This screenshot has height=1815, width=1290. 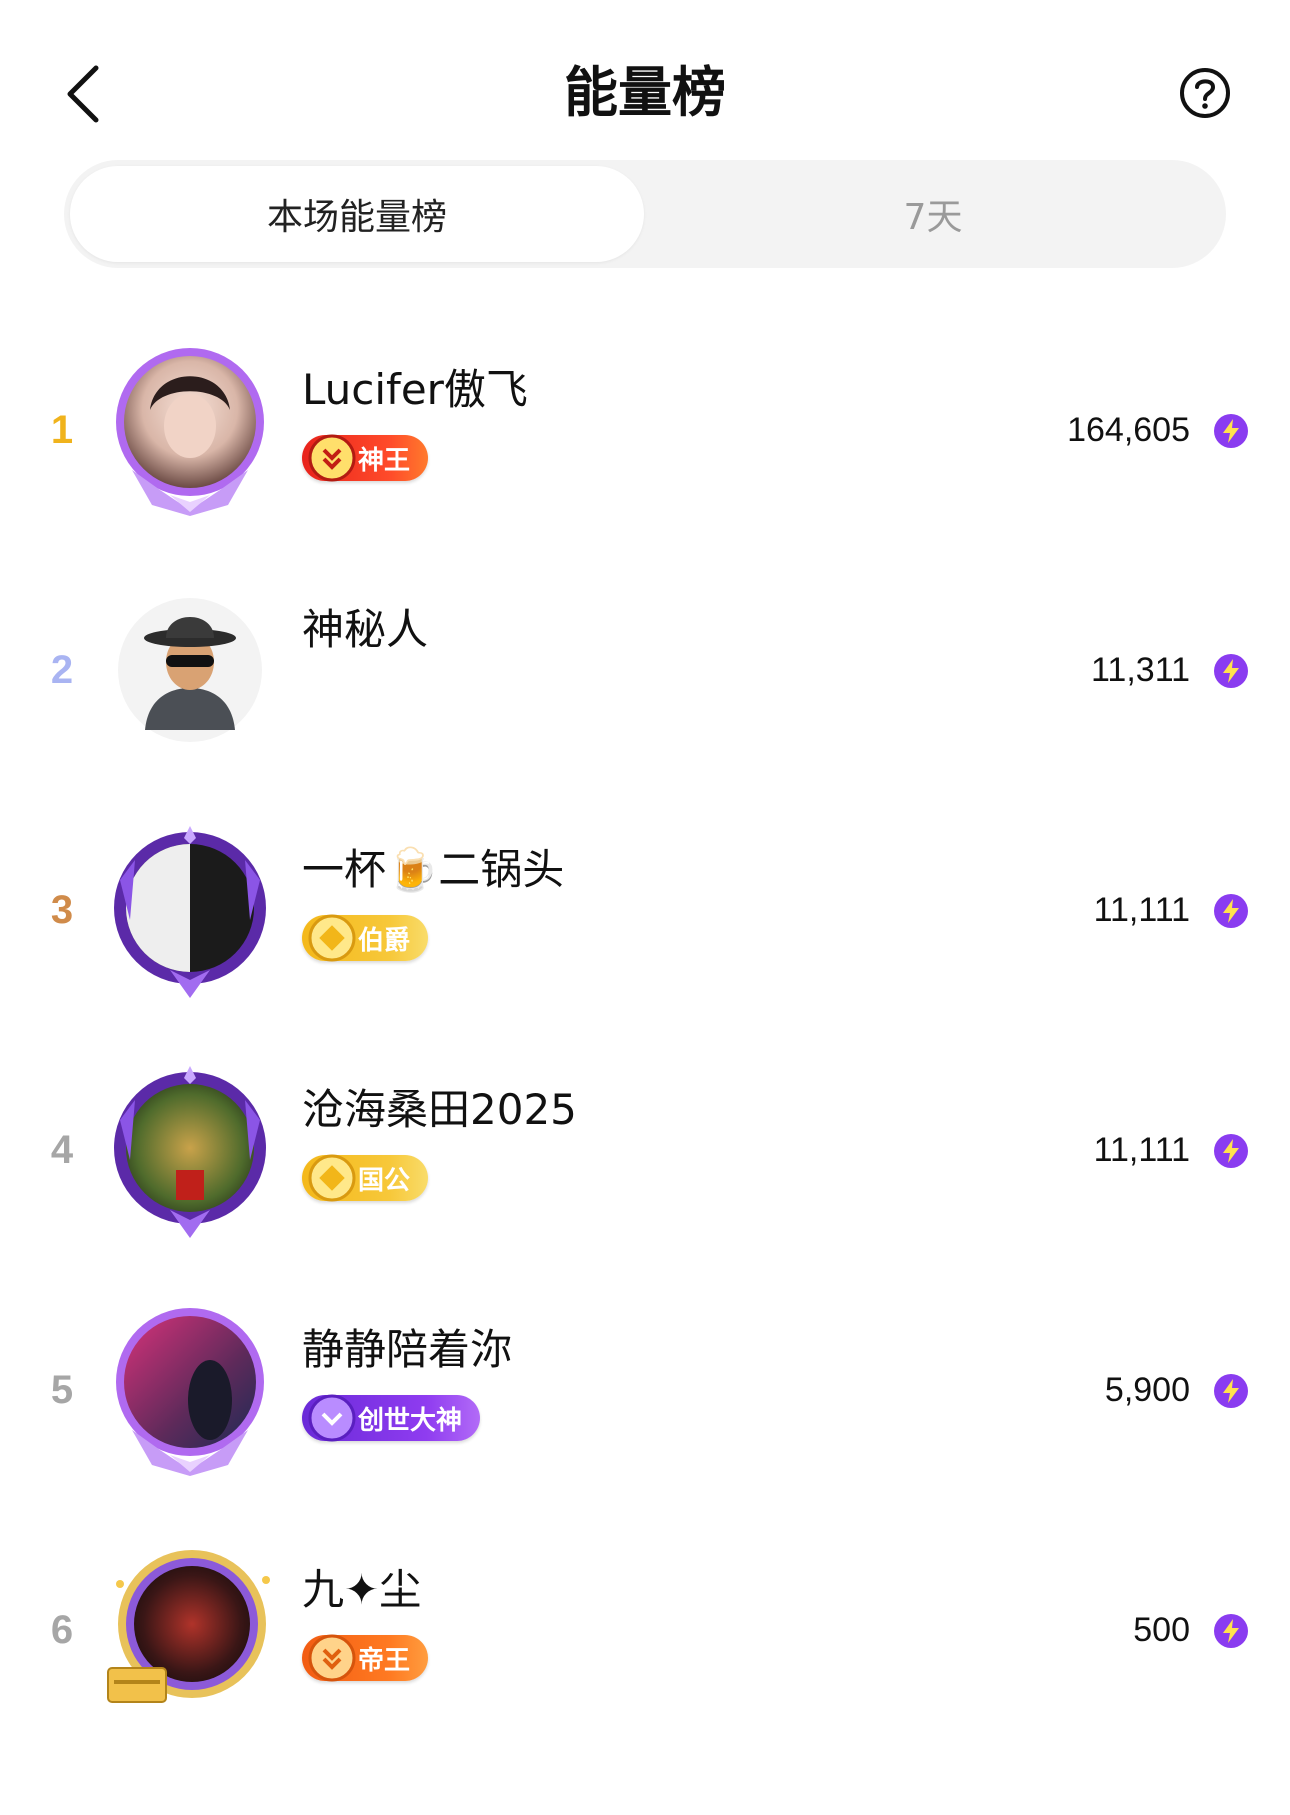 I want to click on ranking-row: 1 Lucifer傲飞 神王 164,605, so click(x=645, y=430).